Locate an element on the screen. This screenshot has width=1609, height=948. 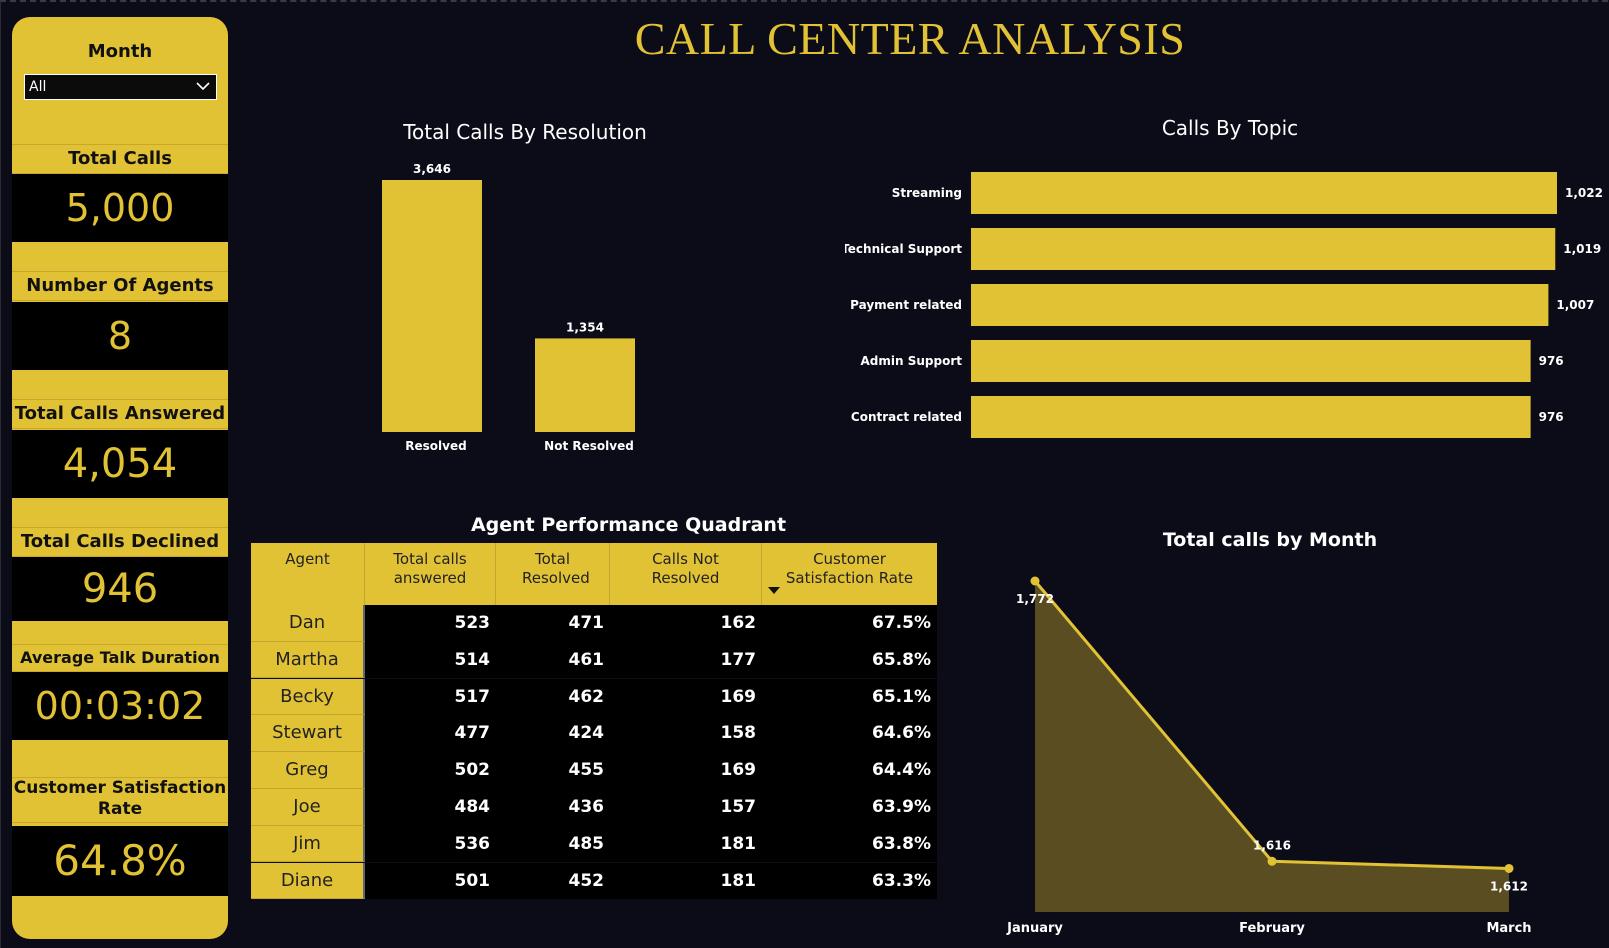
bar-contract-related is located at coordinates (1251, 417).